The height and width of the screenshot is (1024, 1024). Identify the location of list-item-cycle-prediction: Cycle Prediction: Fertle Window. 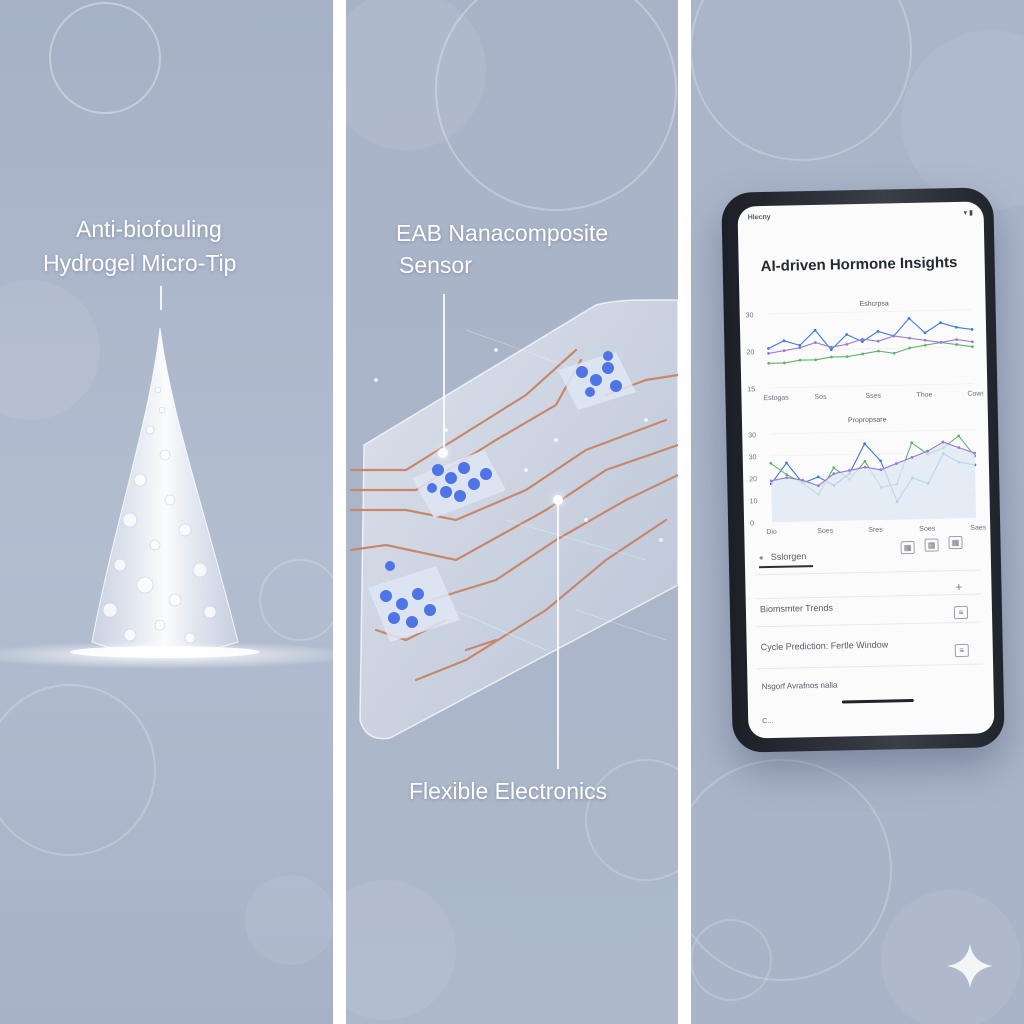
(825, 646).